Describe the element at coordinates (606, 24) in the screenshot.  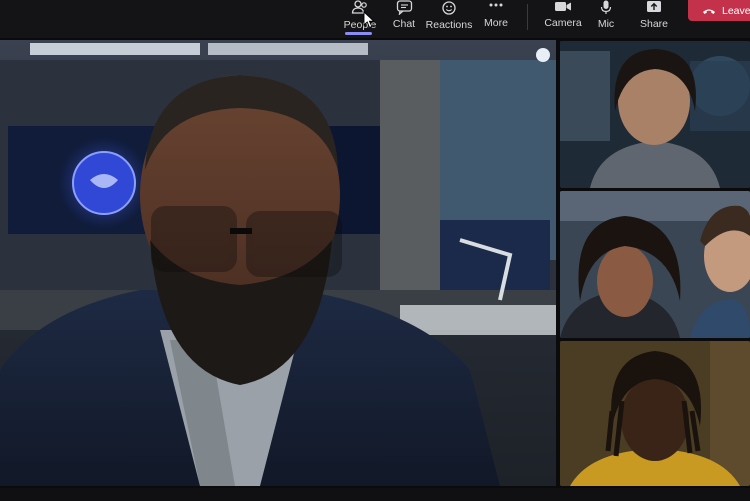
I see `mic-label: Mic` at that location.